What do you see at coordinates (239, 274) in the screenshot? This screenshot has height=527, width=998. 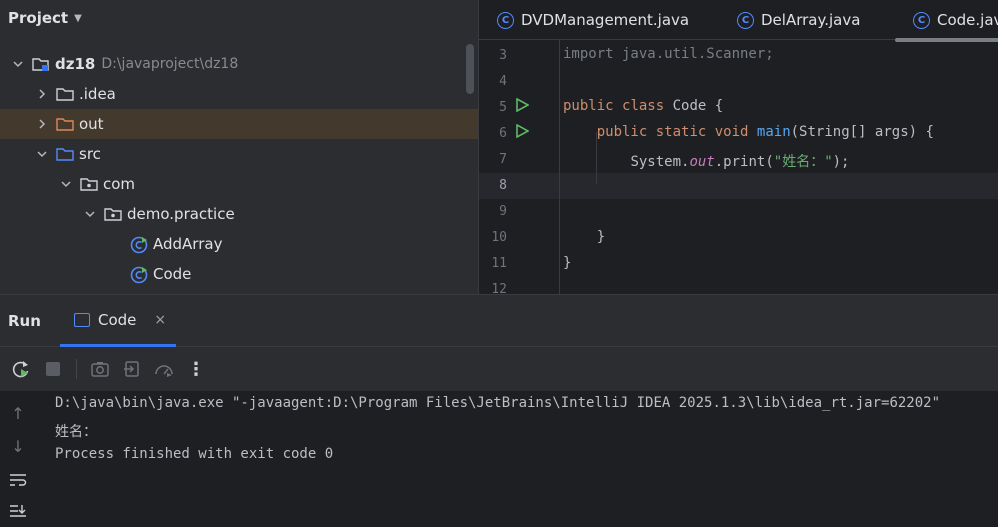 I see `tree-item-code: Code` at bounding box center [239, 274].